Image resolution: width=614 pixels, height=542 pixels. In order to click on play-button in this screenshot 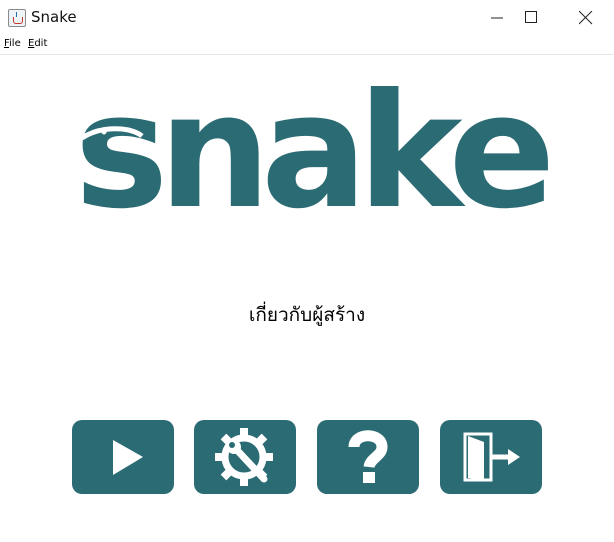, I will do `click(123, 457)`.